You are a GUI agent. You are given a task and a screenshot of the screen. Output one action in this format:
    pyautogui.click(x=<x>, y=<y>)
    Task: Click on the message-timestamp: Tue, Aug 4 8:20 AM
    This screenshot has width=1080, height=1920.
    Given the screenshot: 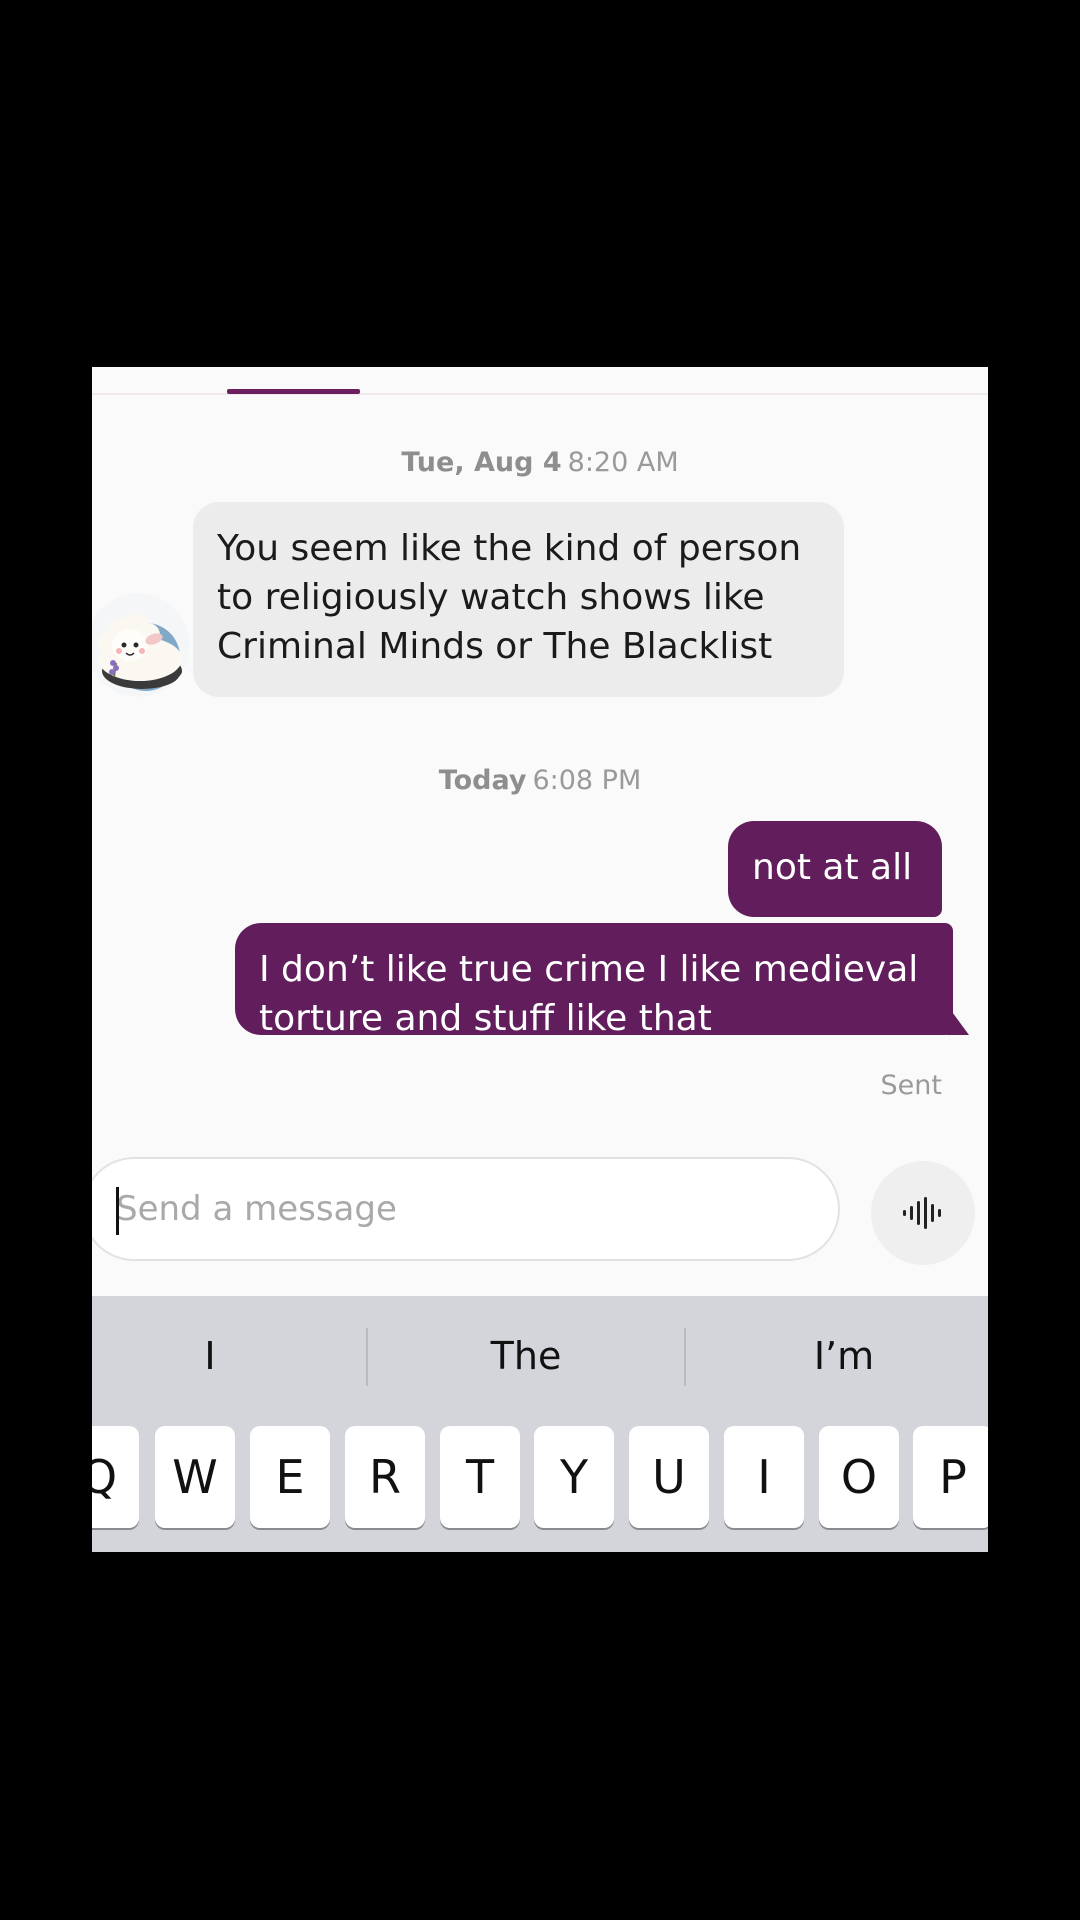 What is the action you would take?
    pyautogui.click(x=540, y=462)
    